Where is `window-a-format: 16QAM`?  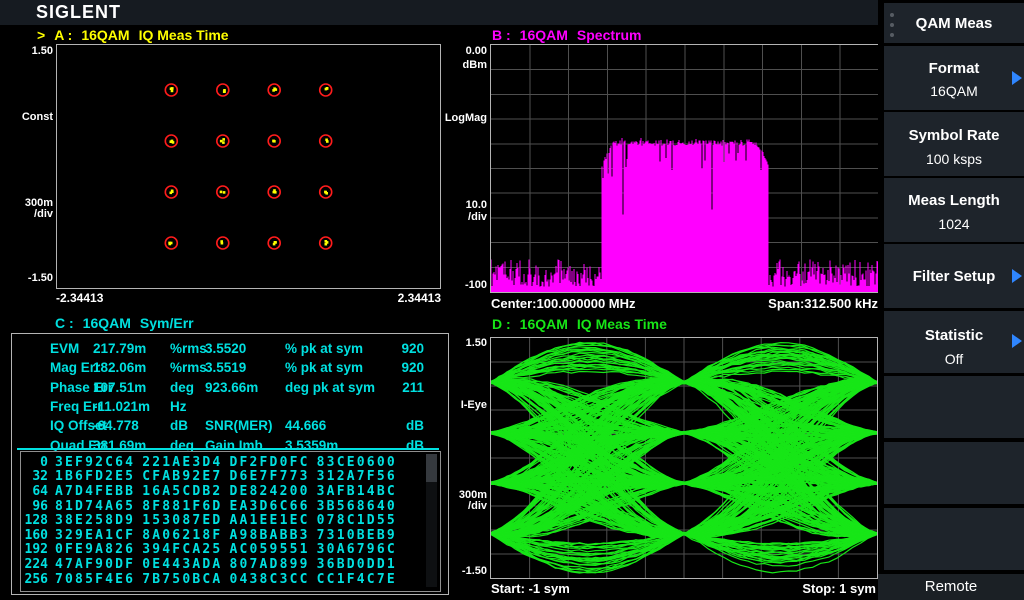 window-a-format: 16QAM is located at coordinates (105, 35).